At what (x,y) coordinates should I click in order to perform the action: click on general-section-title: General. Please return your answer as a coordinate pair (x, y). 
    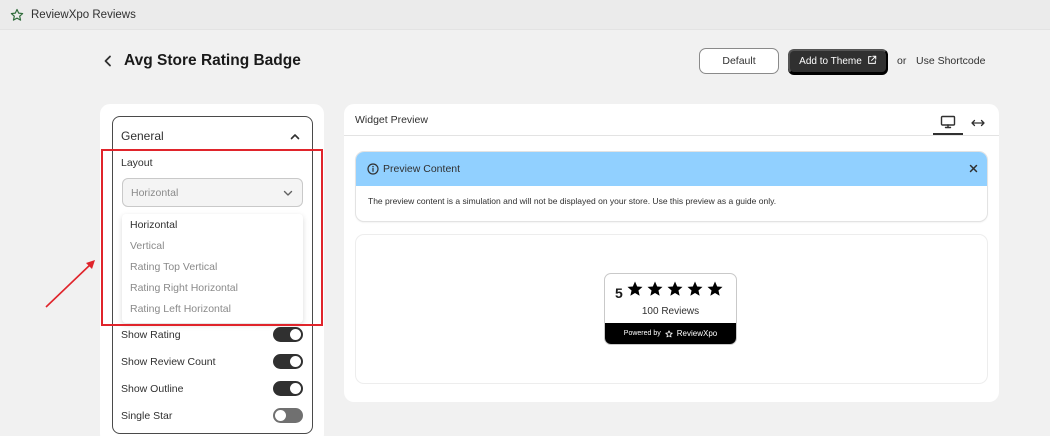
    Looking at the image, I should click on (142, 136).